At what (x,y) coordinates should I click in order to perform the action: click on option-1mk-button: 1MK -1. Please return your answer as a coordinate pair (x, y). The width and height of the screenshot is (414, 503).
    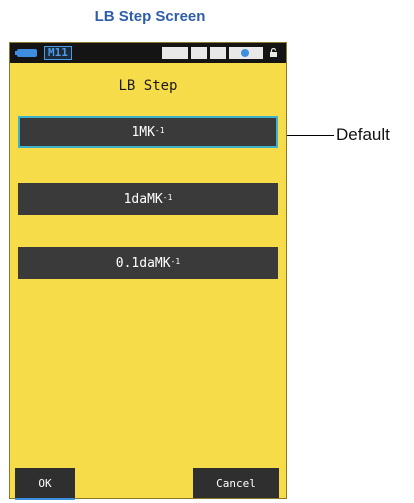
    Looking at the image, I should click on (148, 132).